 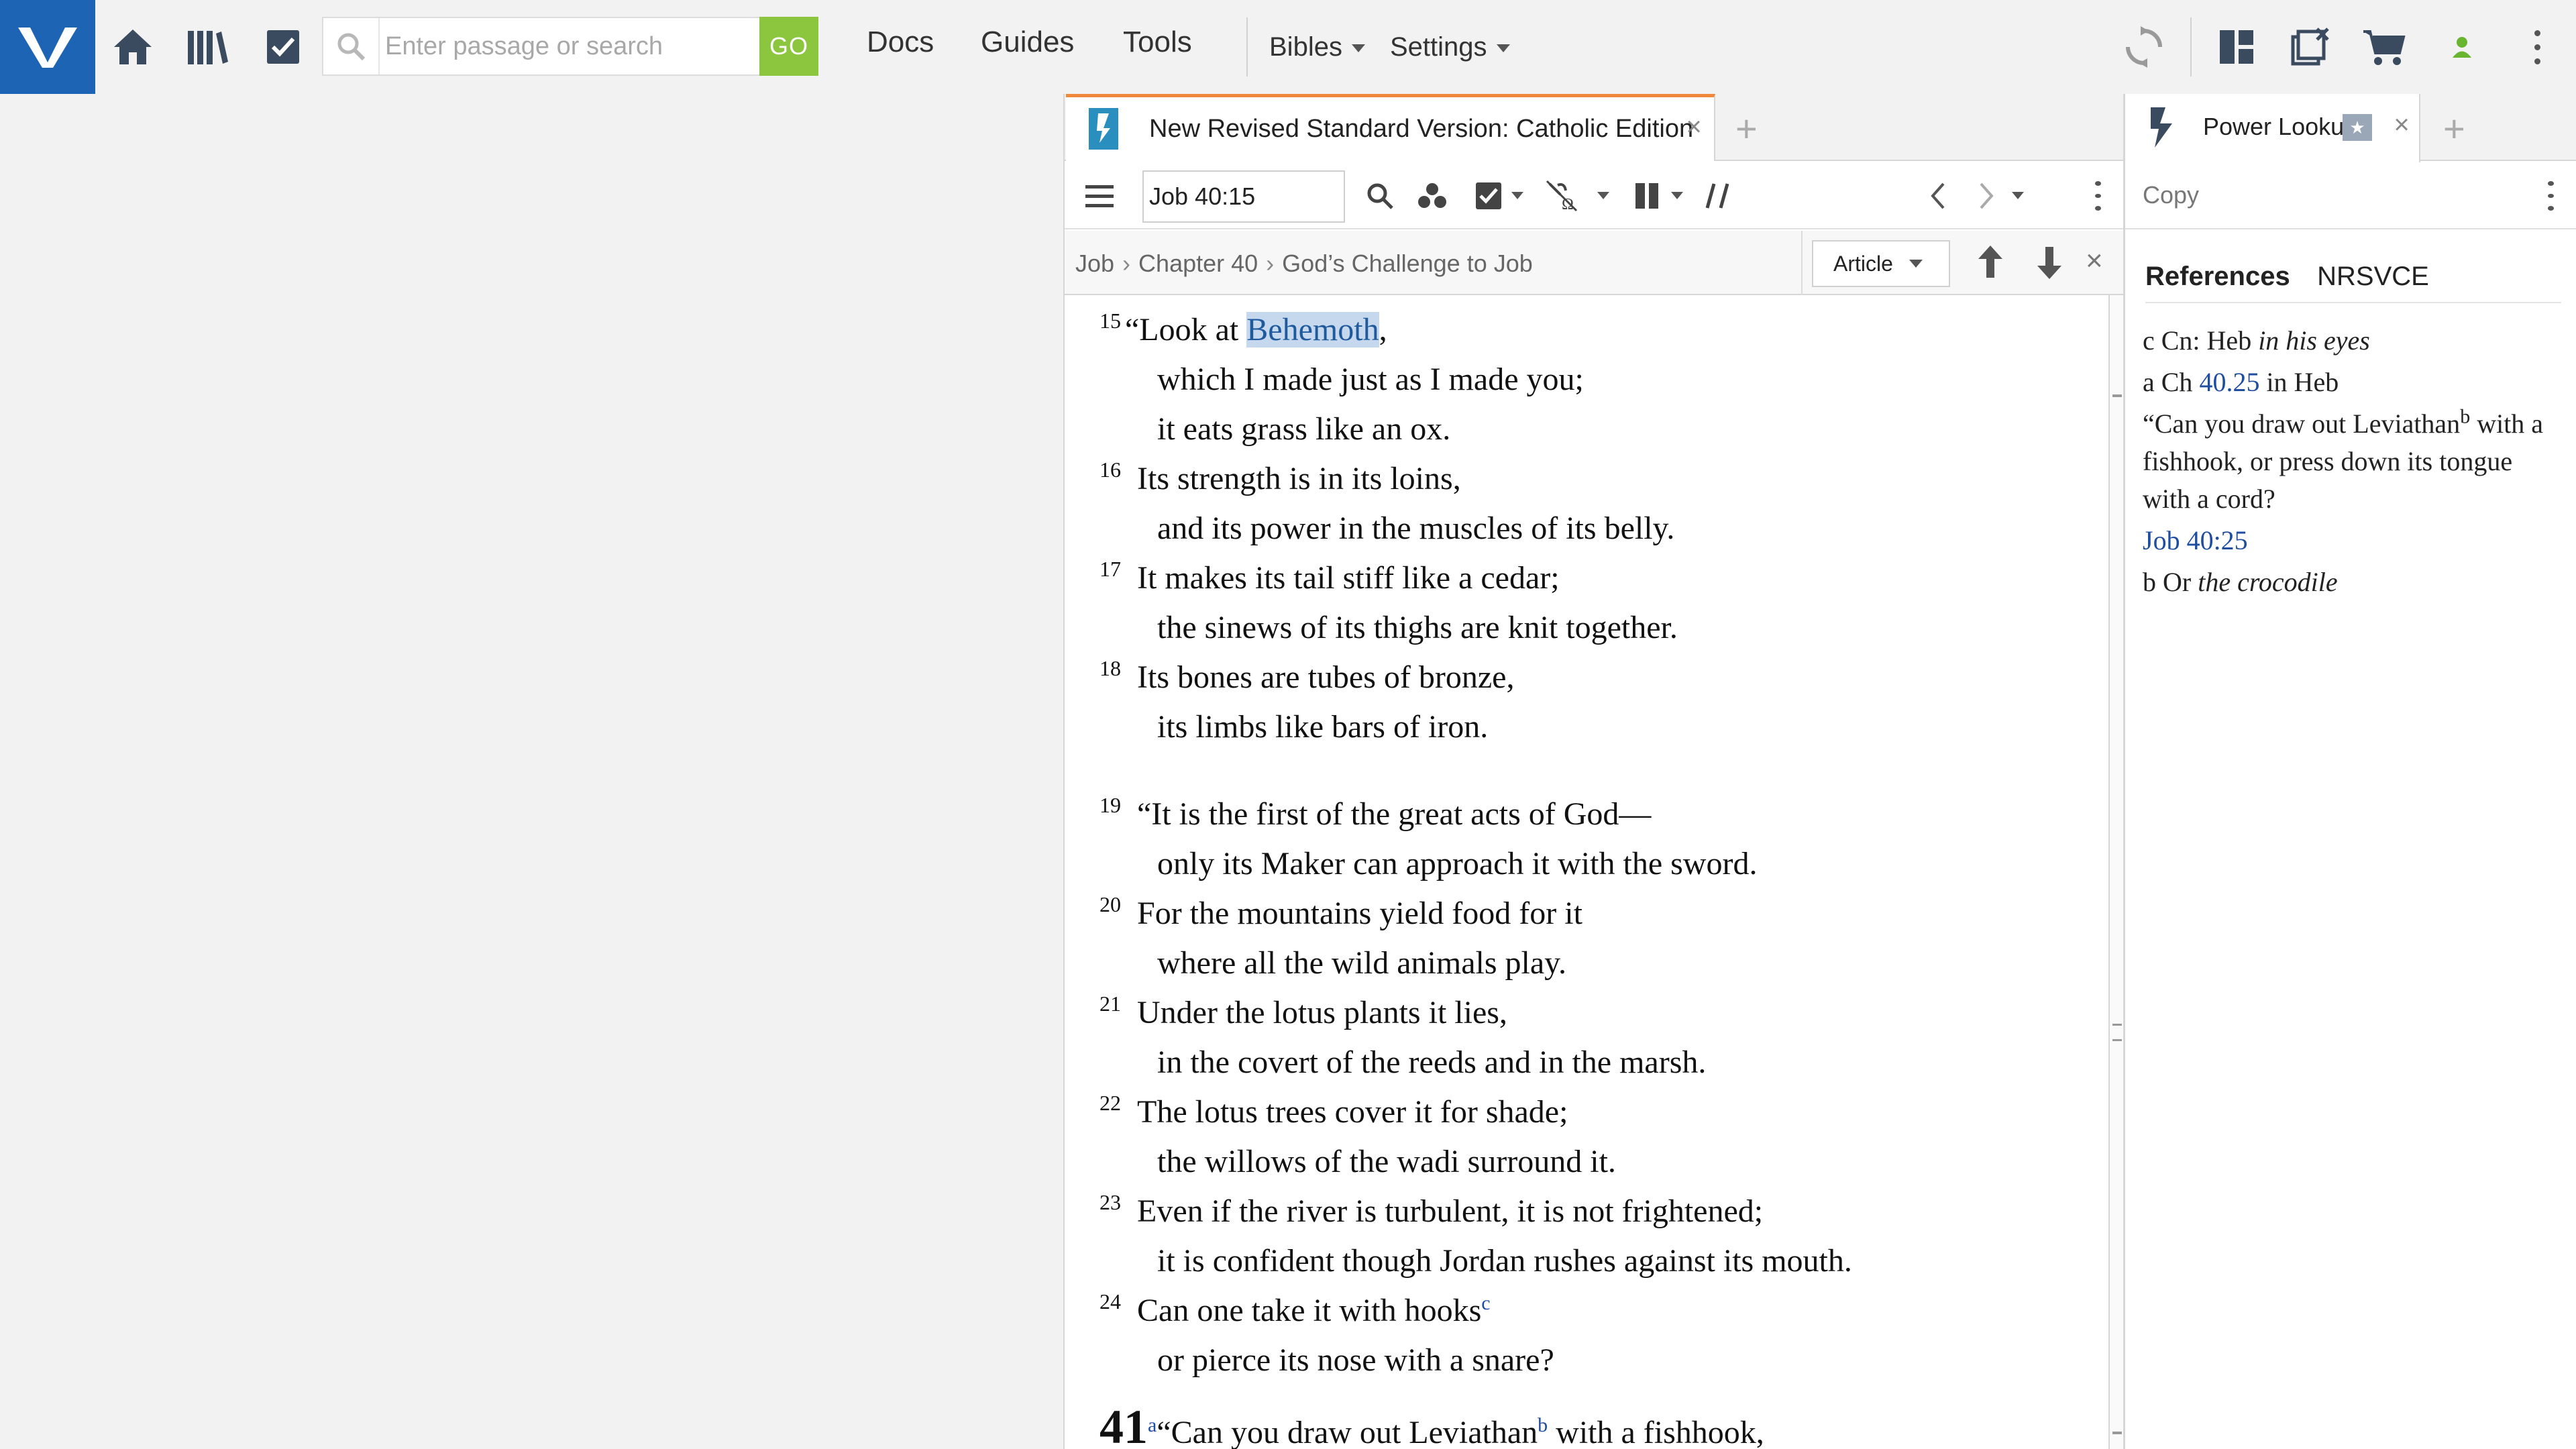 What do you see at coordinates (1432, 196) in the screenshot?
I see `visual-filter-icon` at bounding box center [1432, 196].